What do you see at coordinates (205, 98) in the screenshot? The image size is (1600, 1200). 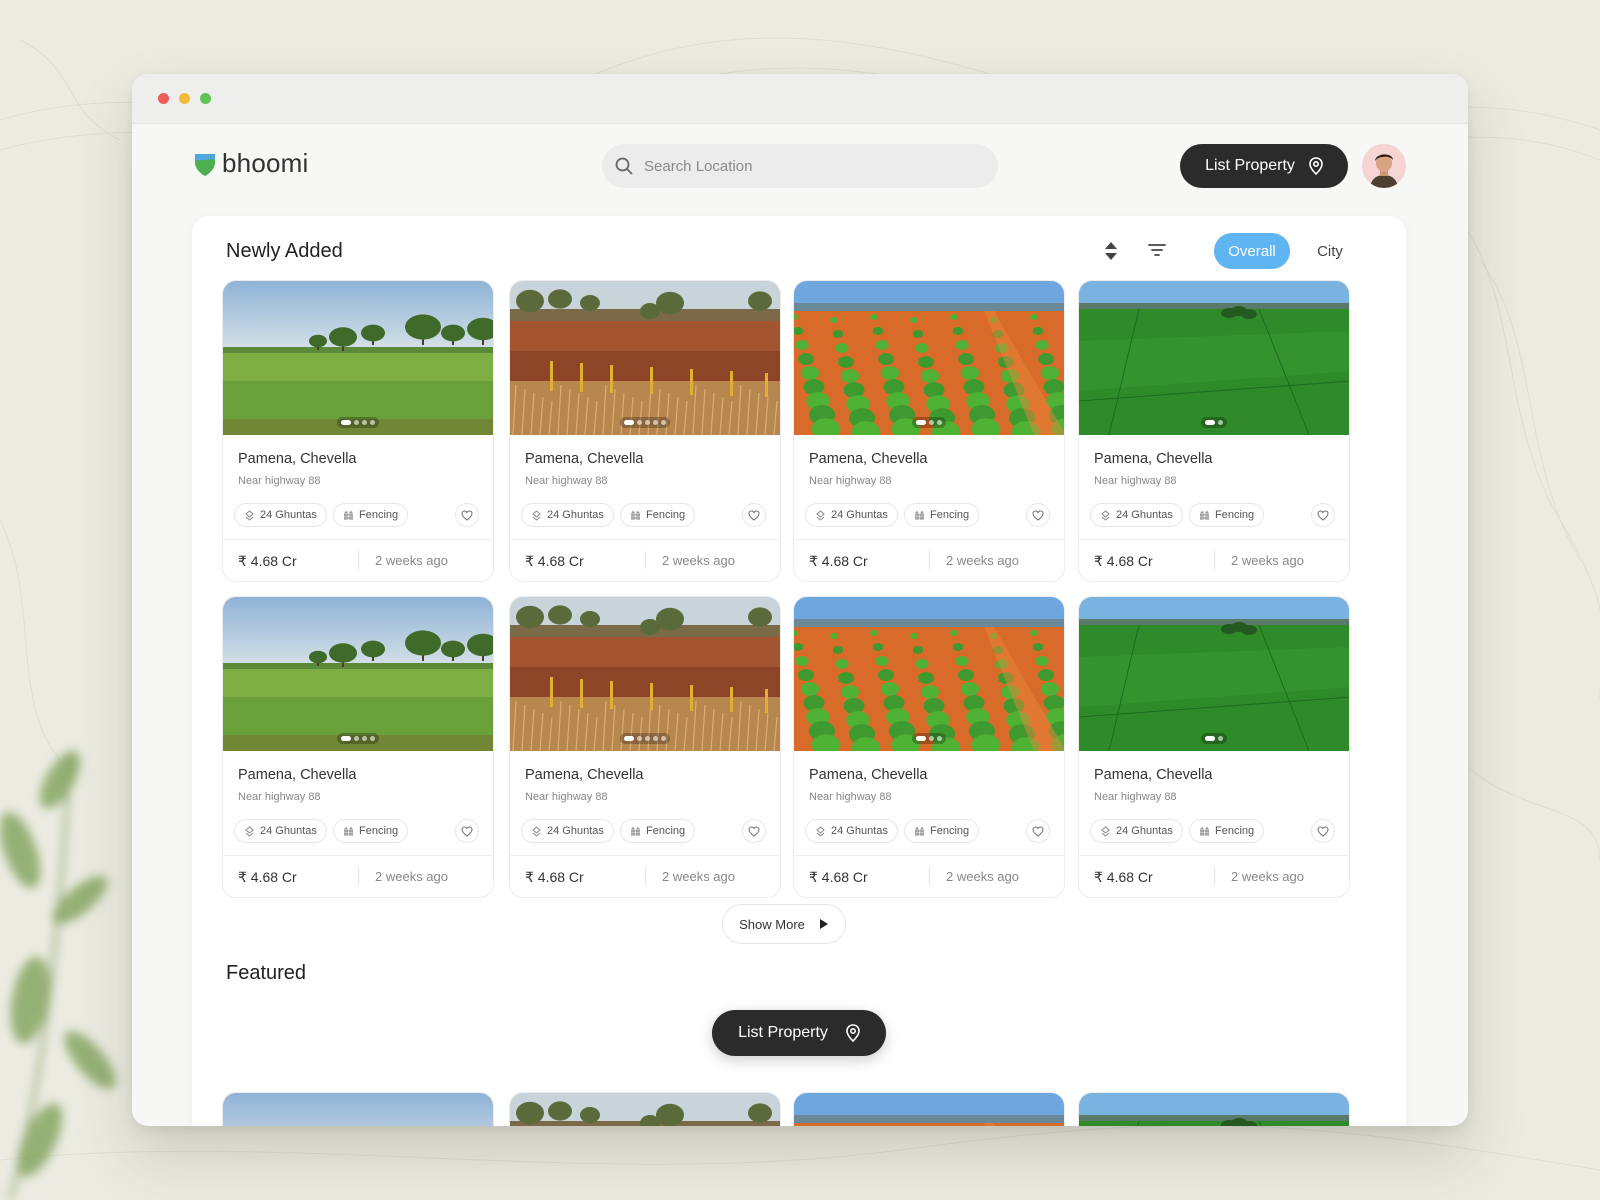 I see `maximize-window-button` at bounding box center [205, 98].